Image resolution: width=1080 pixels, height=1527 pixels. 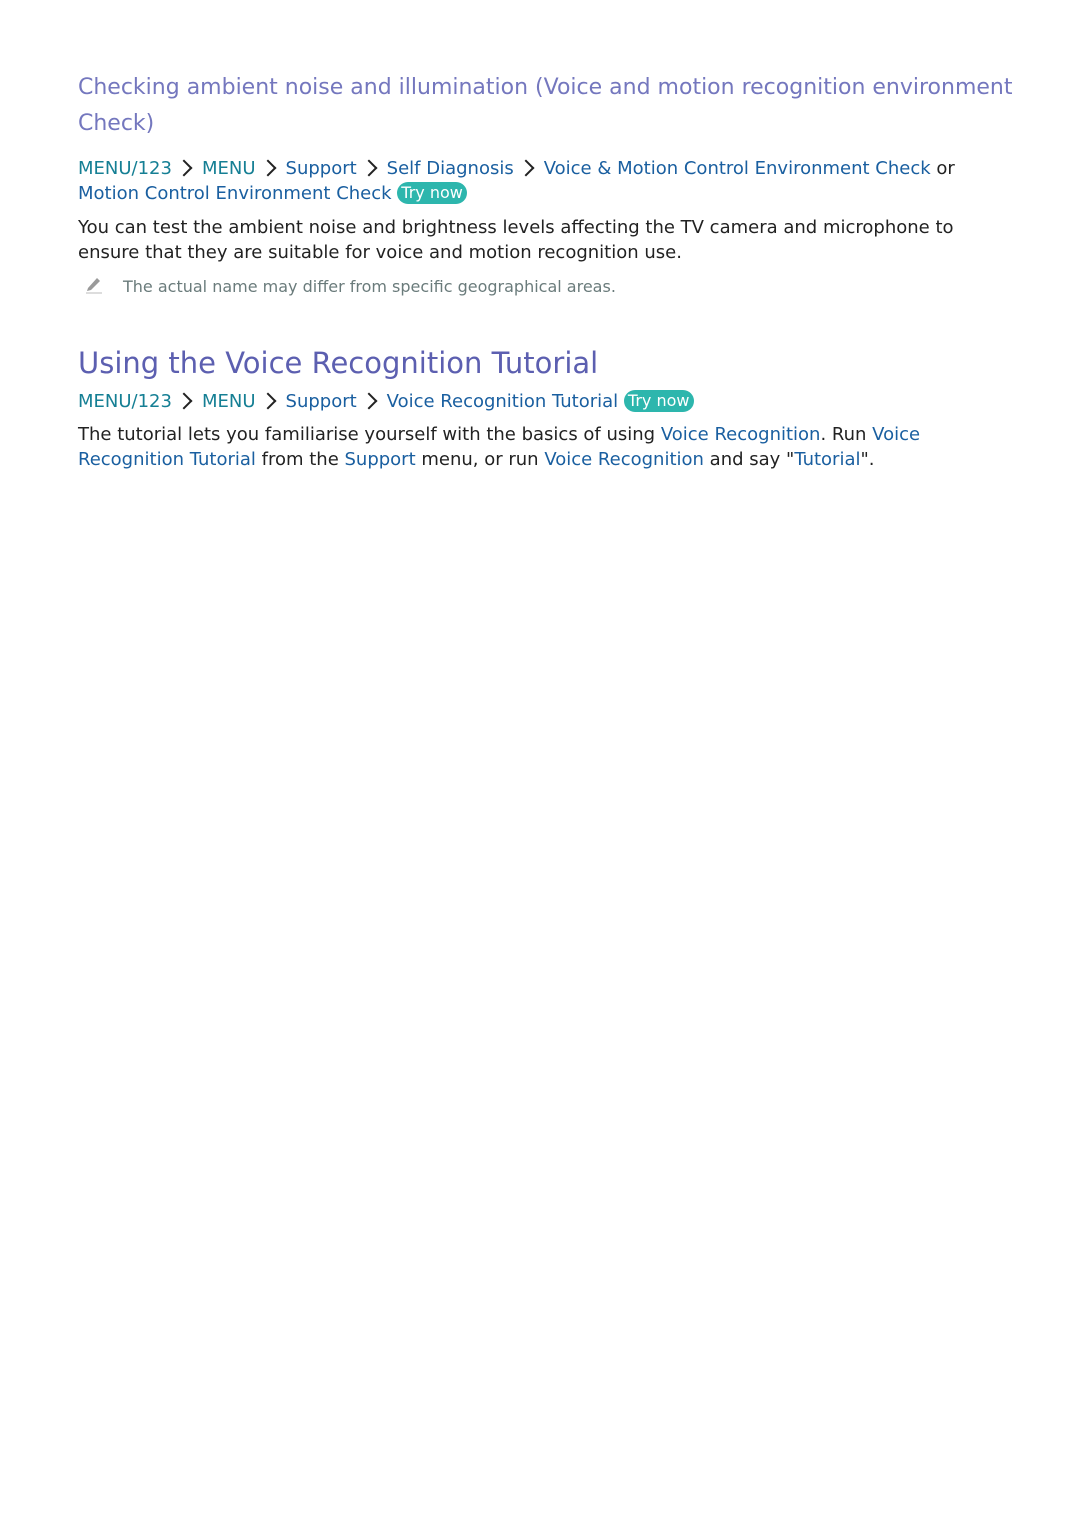 What do you see at coordinates (827, 459) in the screenshot?
I see `link-tutorial: Tutorial` at bounding box center [827, 459].